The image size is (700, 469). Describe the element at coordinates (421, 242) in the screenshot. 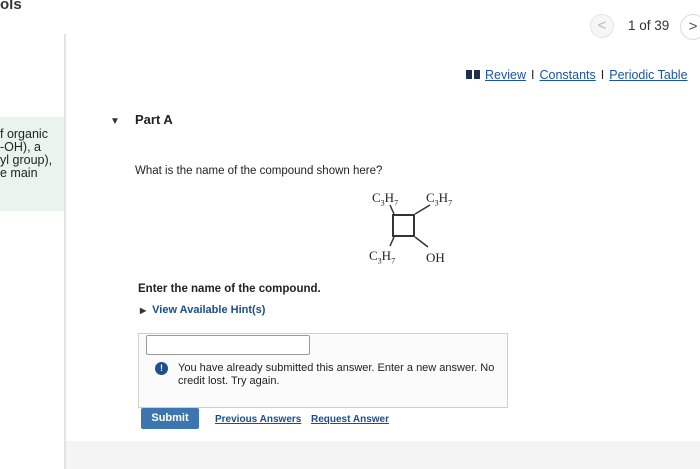

I see `bond-bottom-right` at that location.